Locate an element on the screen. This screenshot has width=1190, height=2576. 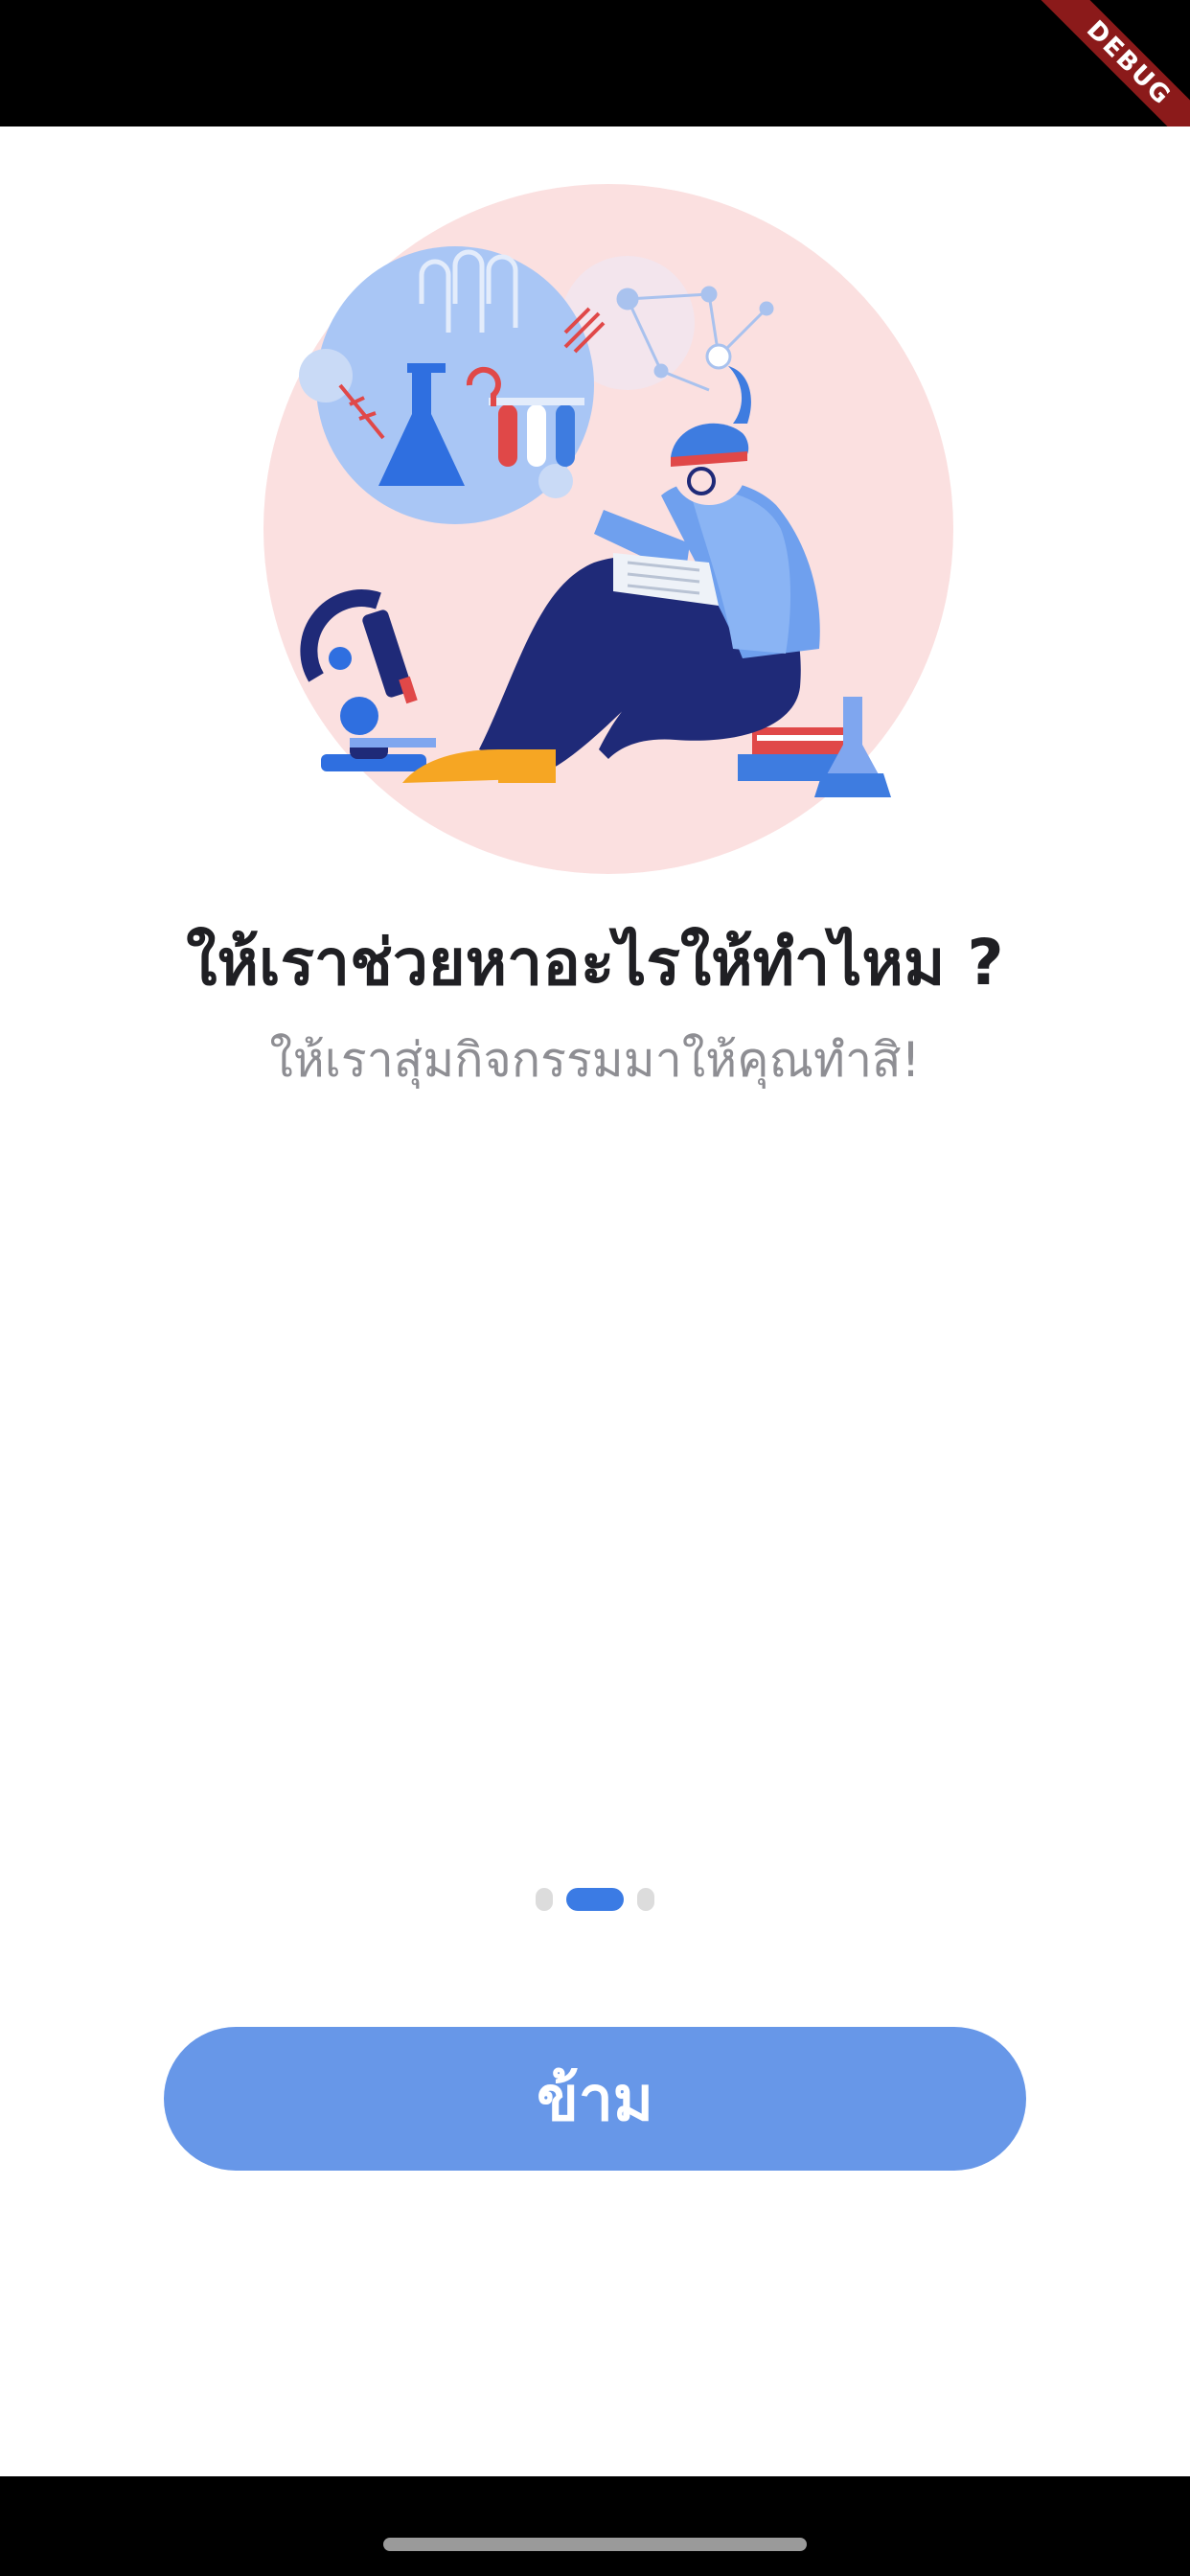
skip-button-label: ข้าม is located at coordinates (595, 2099).